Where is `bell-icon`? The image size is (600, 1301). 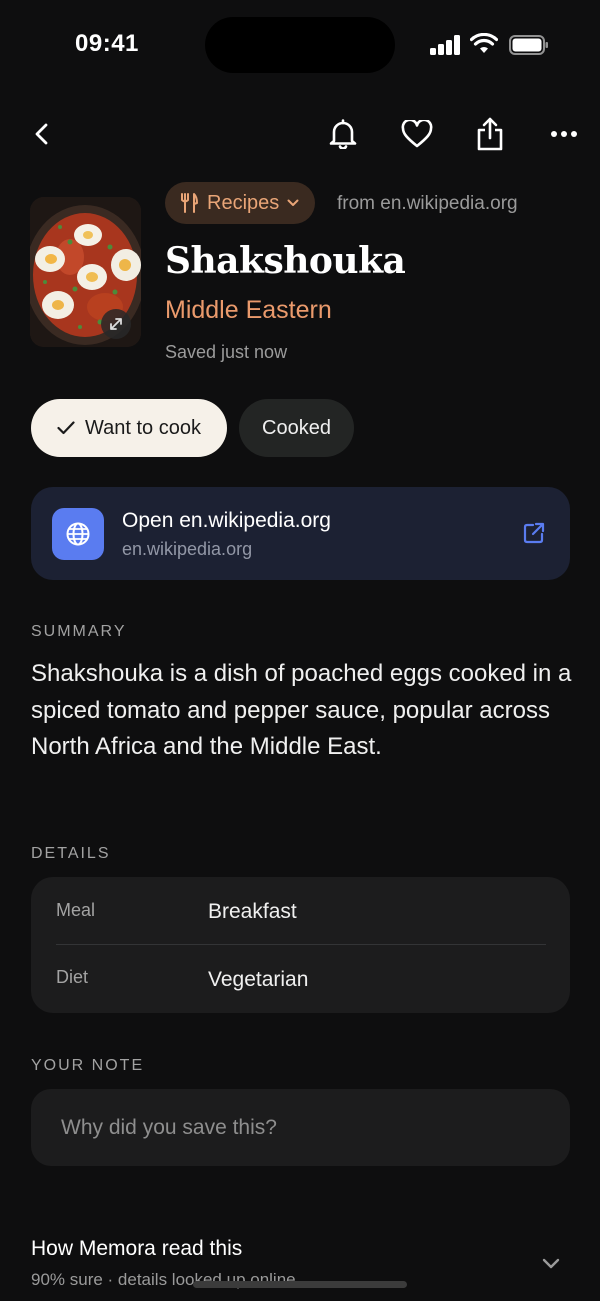
bell-icon is located at coordinates (343, 134).